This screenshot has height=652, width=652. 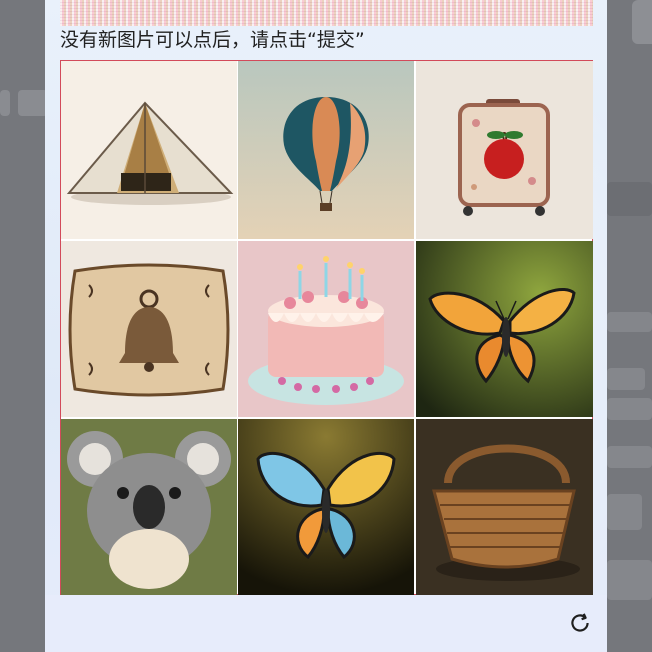 I want to click on refresh-icon, so click(x=580, y=622).